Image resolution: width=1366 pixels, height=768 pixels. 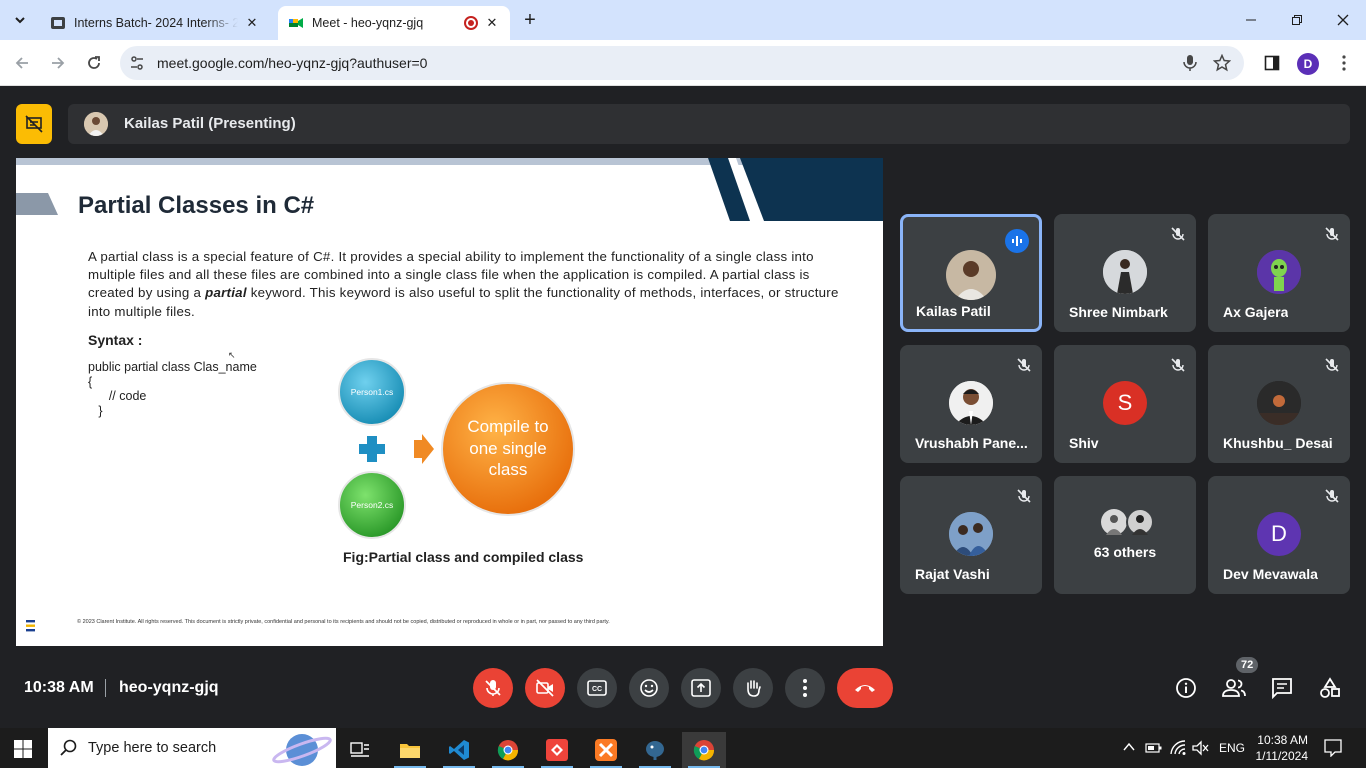 I want to click on tab-interns-batch: Interns Batch- 2024 Interns- 20... ✕, so click(x=155, y=23).